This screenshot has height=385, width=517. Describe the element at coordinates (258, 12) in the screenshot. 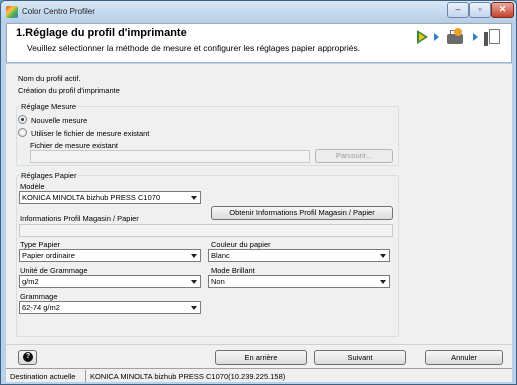

I see `title-bar: Color Centro Profiler – ▫ ✕` at that location.